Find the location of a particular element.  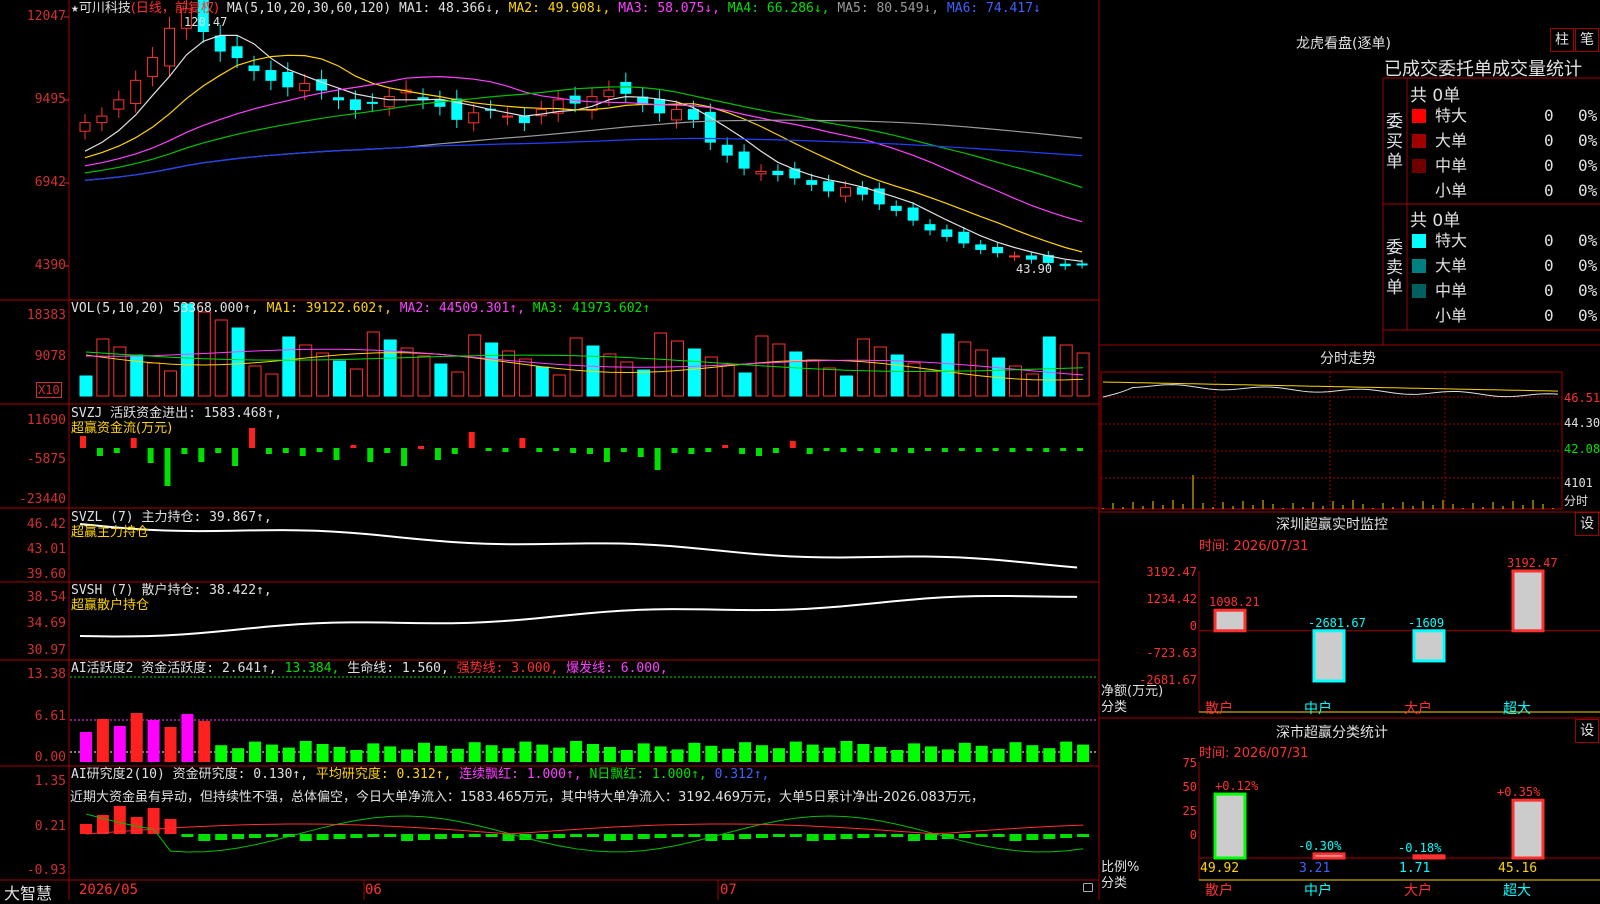

sz-monitor-axis-label: -723.63 is located at coordinates (1171, 653).